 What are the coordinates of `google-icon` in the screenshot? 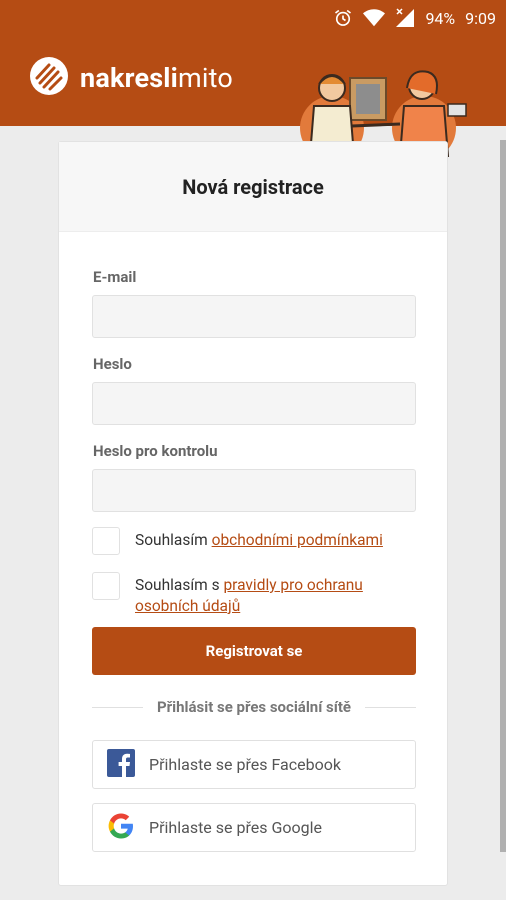 It's located at (121, 828).